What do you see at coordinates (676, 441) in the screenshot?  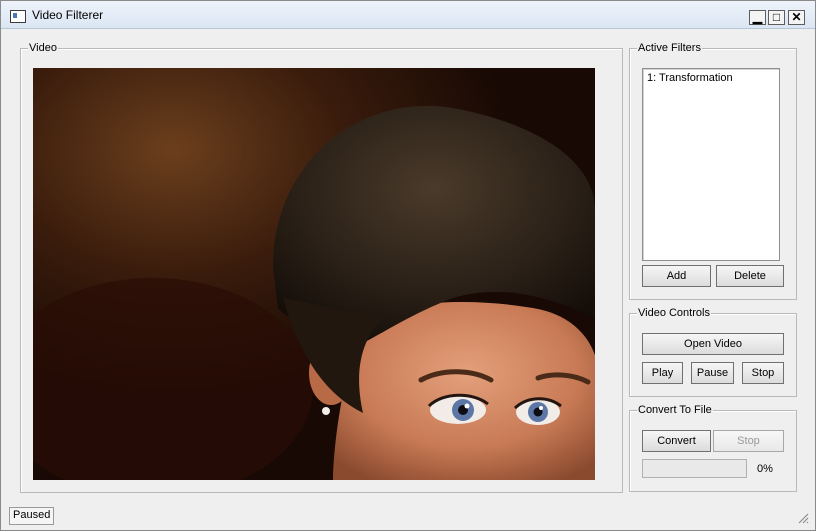 I see `convert-button: Convert` at bounding box center [676, 441].